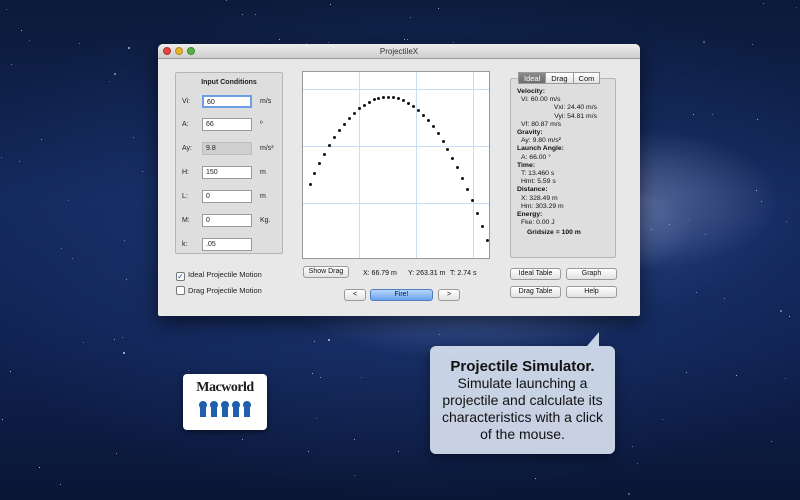 The image size is (800, 500). What do you see at coordinates (225, 290) in the screenshot?
I see `drag-motion-label: Drag Projectile Motion` at bounding box center [225, 290].